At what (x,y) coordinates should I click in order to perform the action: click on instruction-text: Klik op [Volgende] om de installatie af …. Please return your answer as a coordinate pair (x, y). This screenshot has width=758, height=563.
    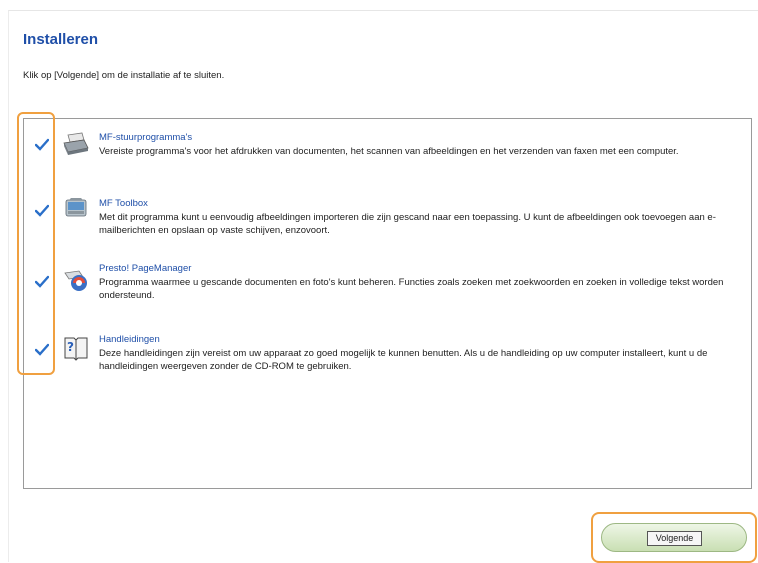
    Looking at the image, I should click on (124, 75).